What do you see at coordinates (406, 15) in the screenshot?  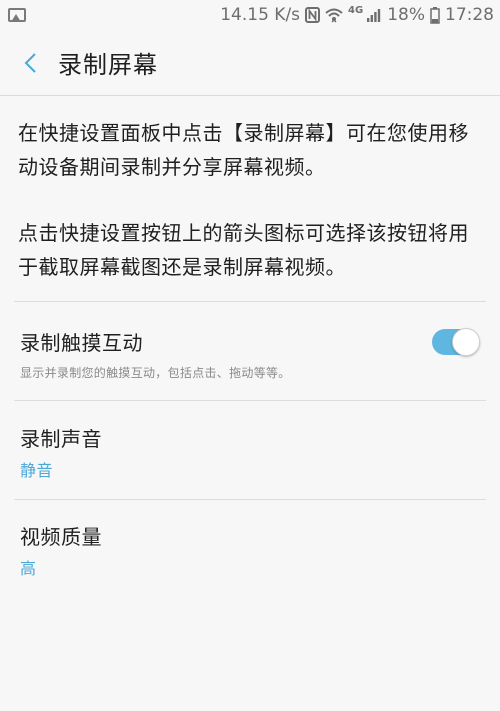 I see `battery-level: 18%` at bounding box center [406, 15].